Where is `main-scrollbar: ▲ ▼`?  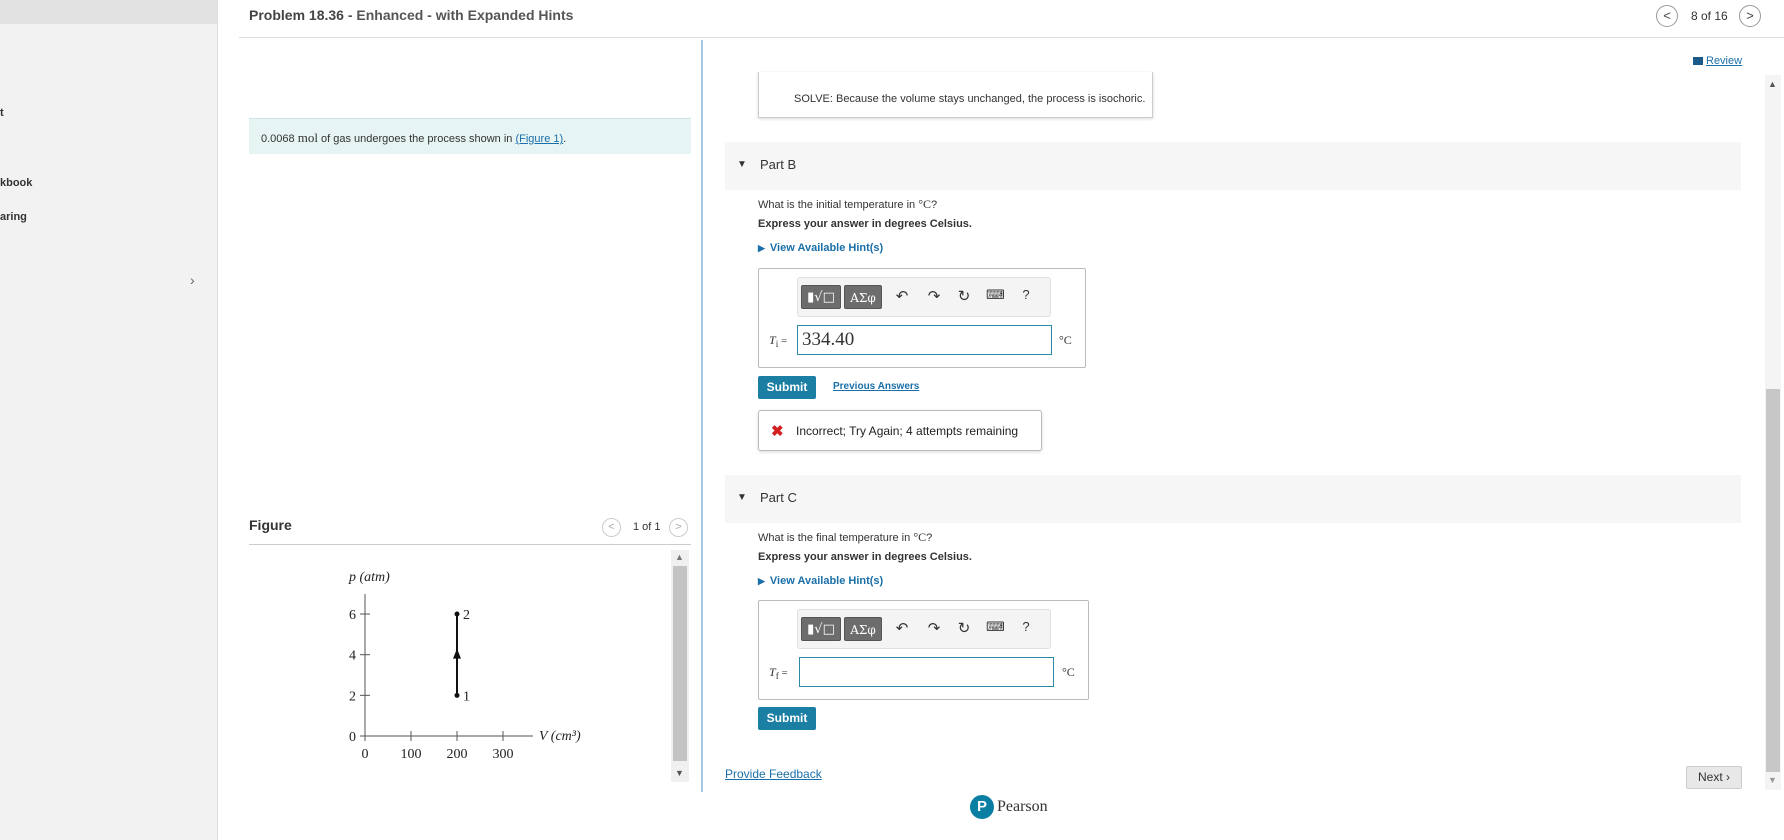 main-scrollbar: ▲ ▼ is located at coordinates (1773, 432).